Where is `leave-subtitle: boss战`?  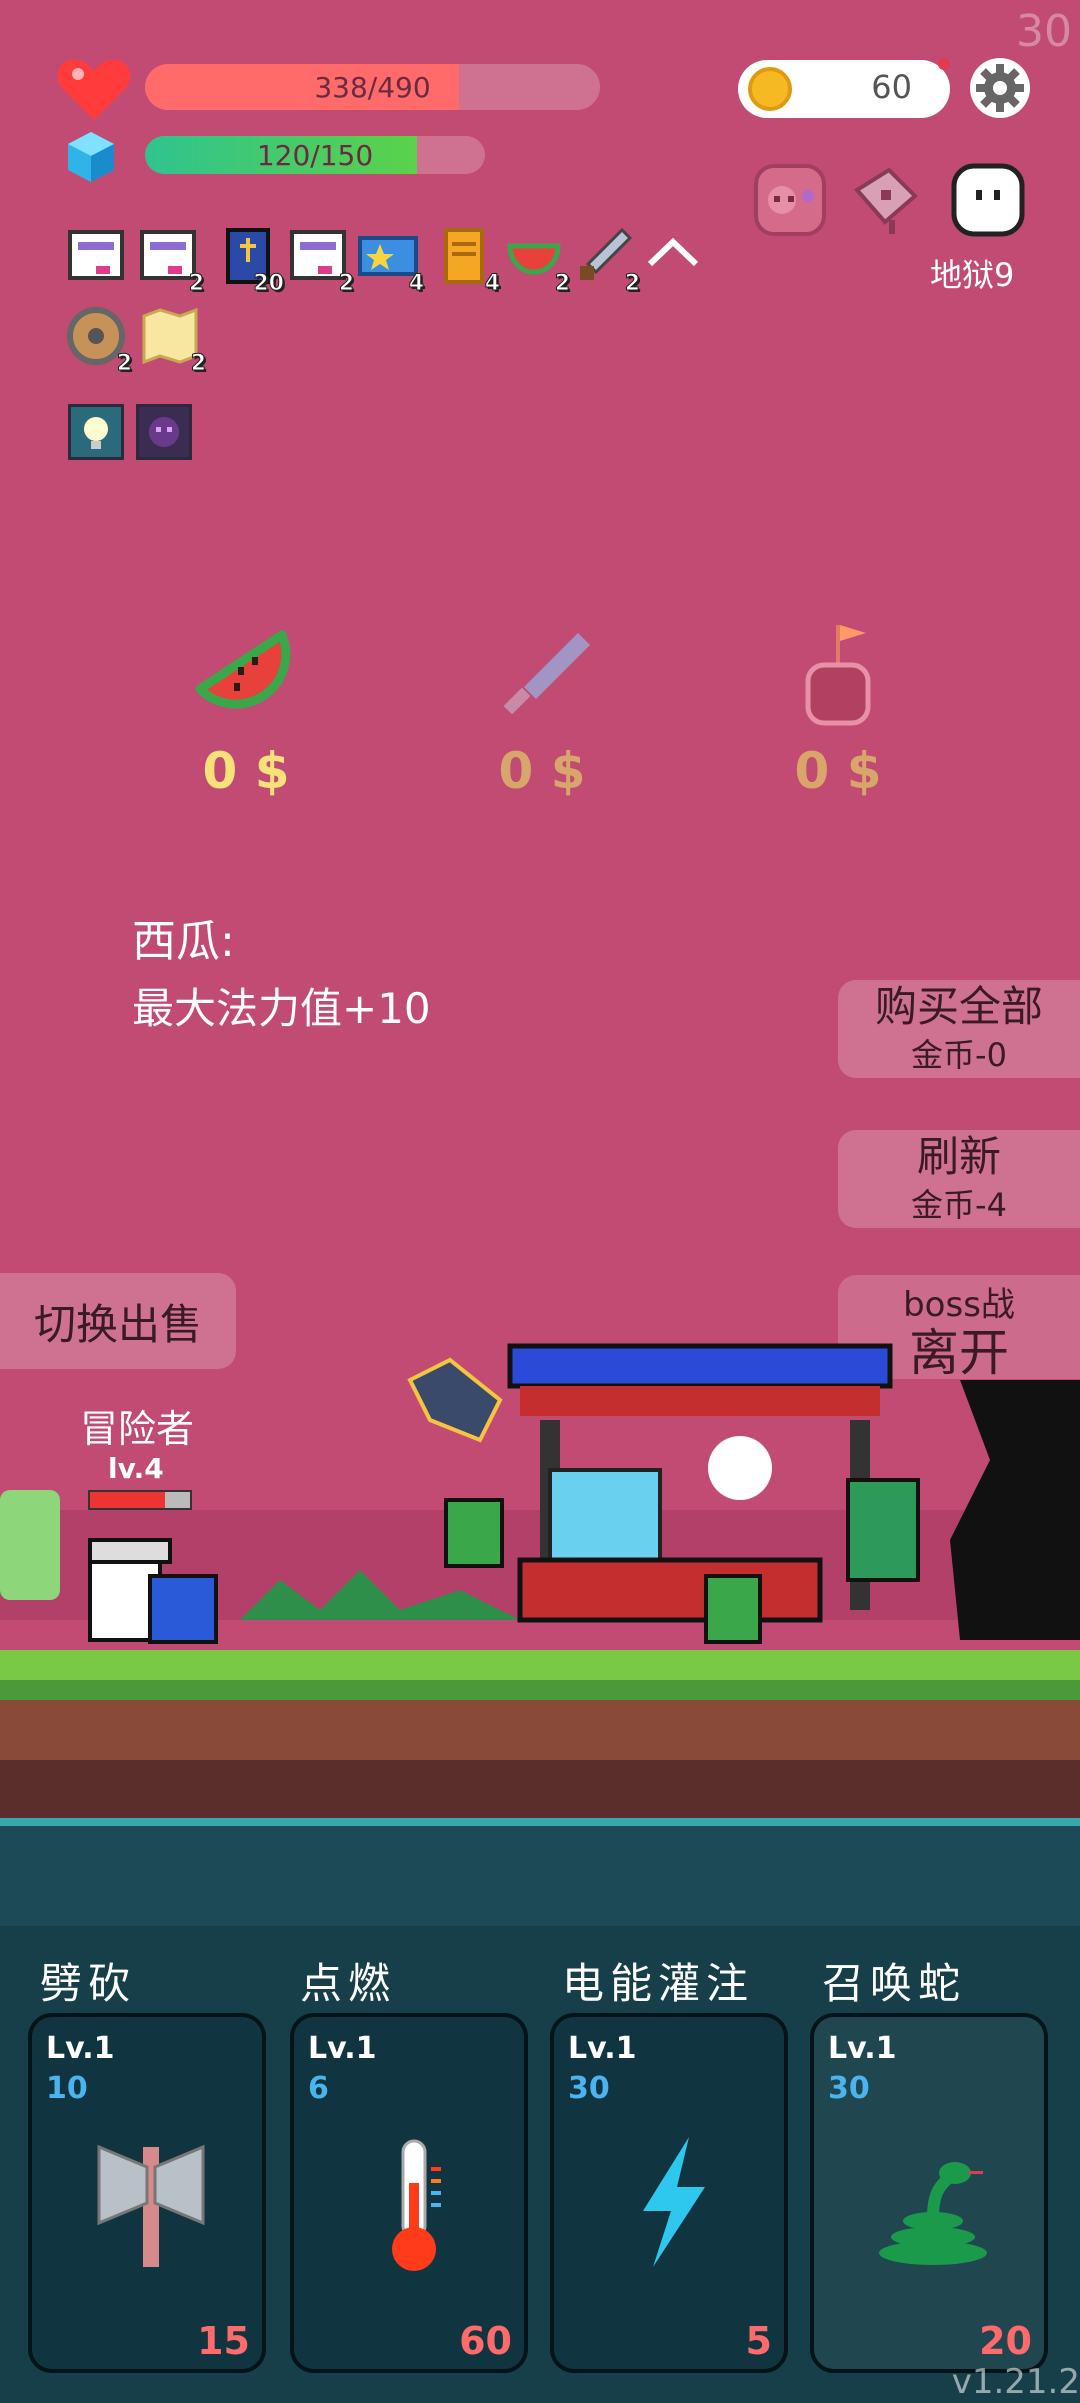 leave-subtitle: boss战 is located at coordinates (959, 1305).